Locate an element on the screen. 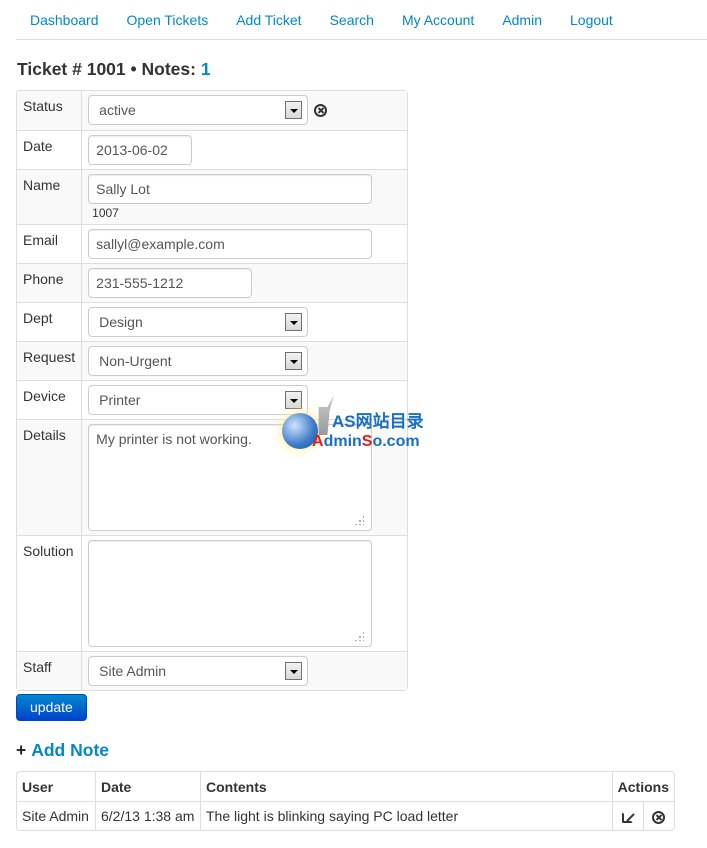 The image size is (707, 848). name-label: Name is located at coordinates (50, 197).